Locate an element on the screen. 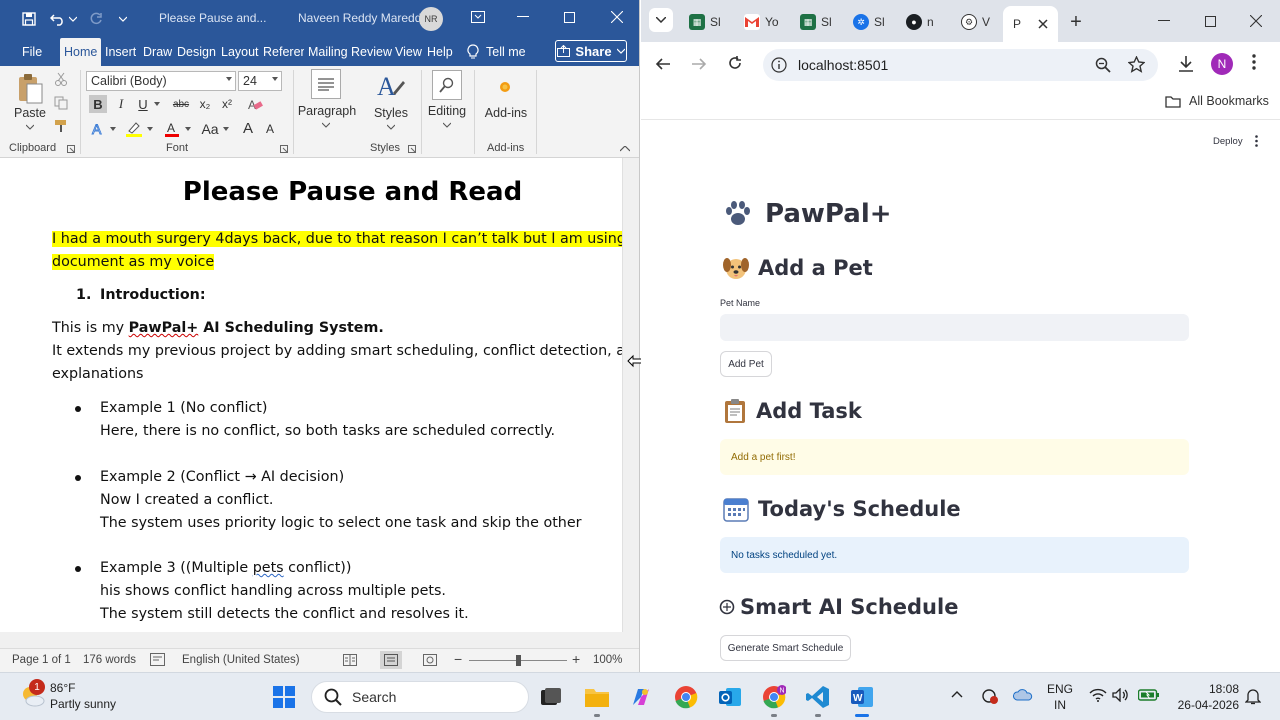 Image resolution: width=1280 pixels, height=720 pixels. chrome-menu-icon is located at coordinates (1254, 62).